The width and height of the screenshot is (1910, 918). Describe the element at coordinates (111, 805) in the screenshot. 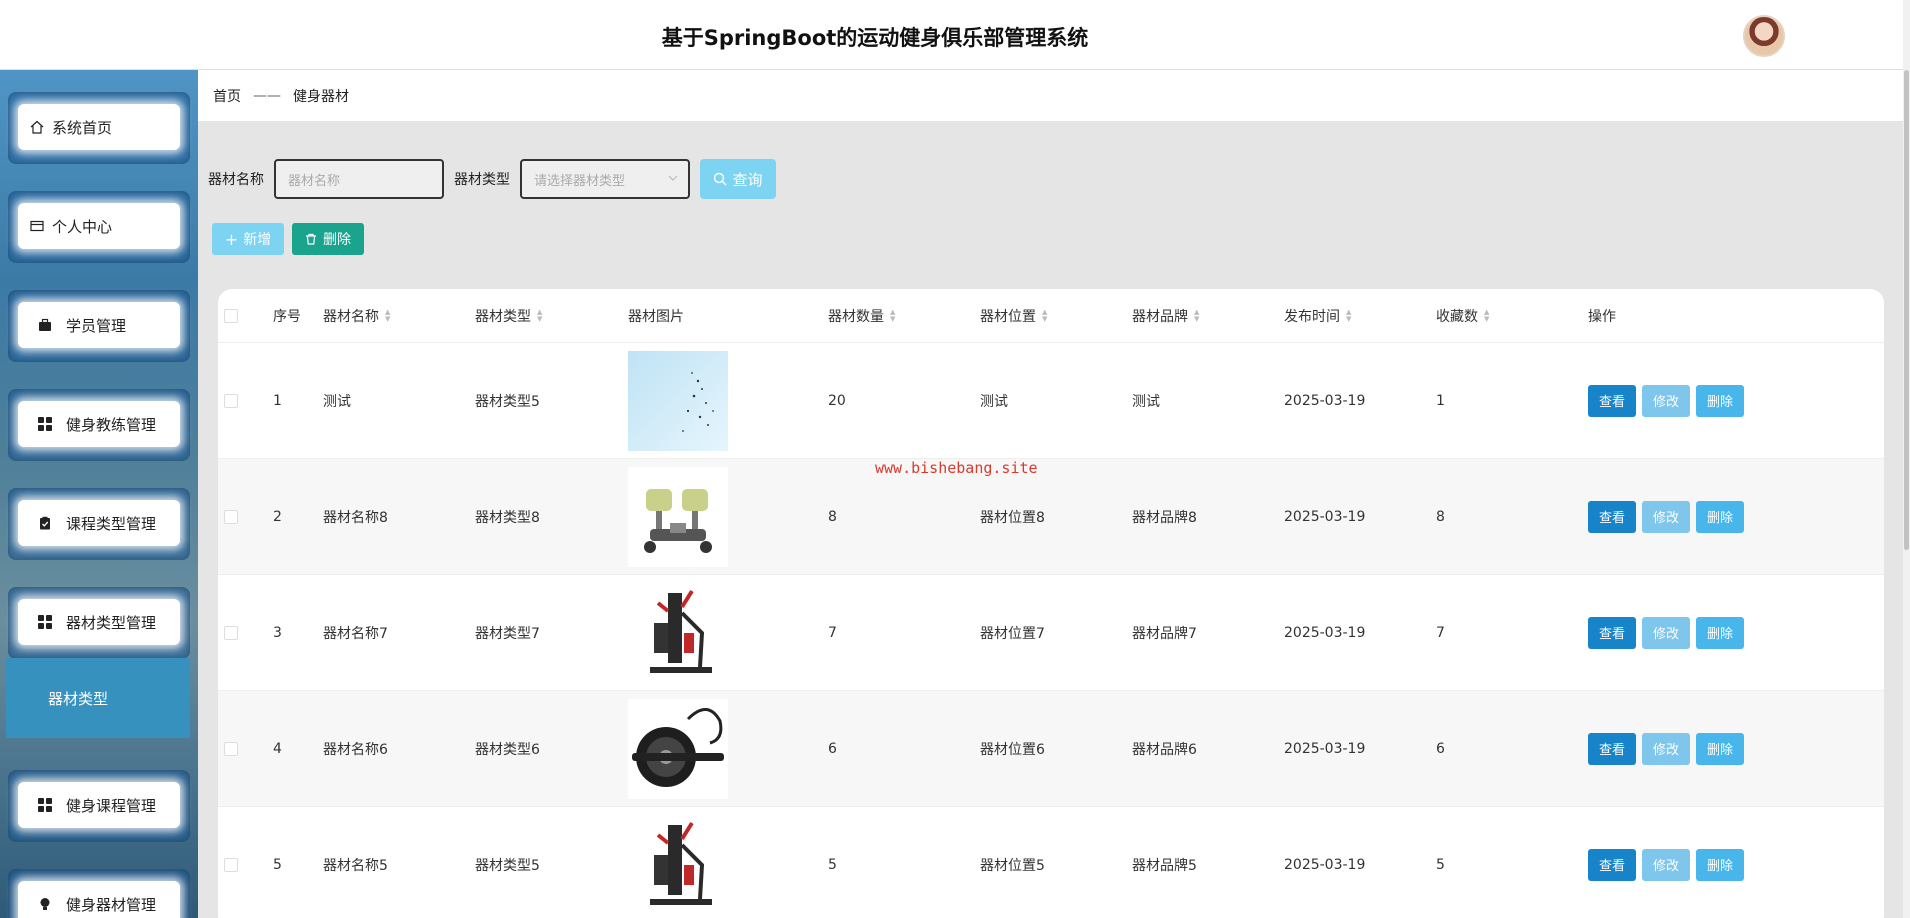

I see `sidebar-item-label: 健身课程管理` at that location.